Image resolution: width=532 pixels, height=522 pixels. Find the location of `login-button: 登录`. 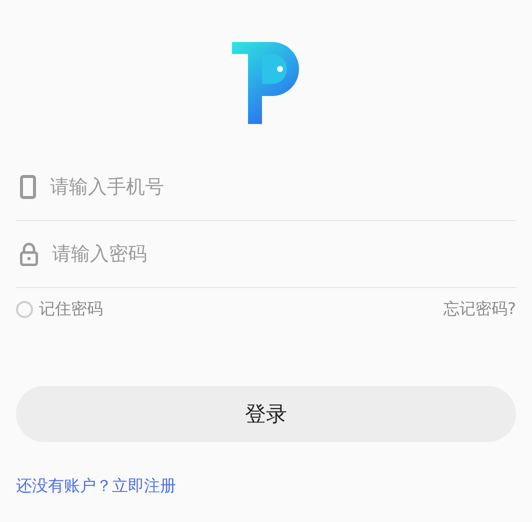

login-button: 登录 is located at coordinates (266, 414).